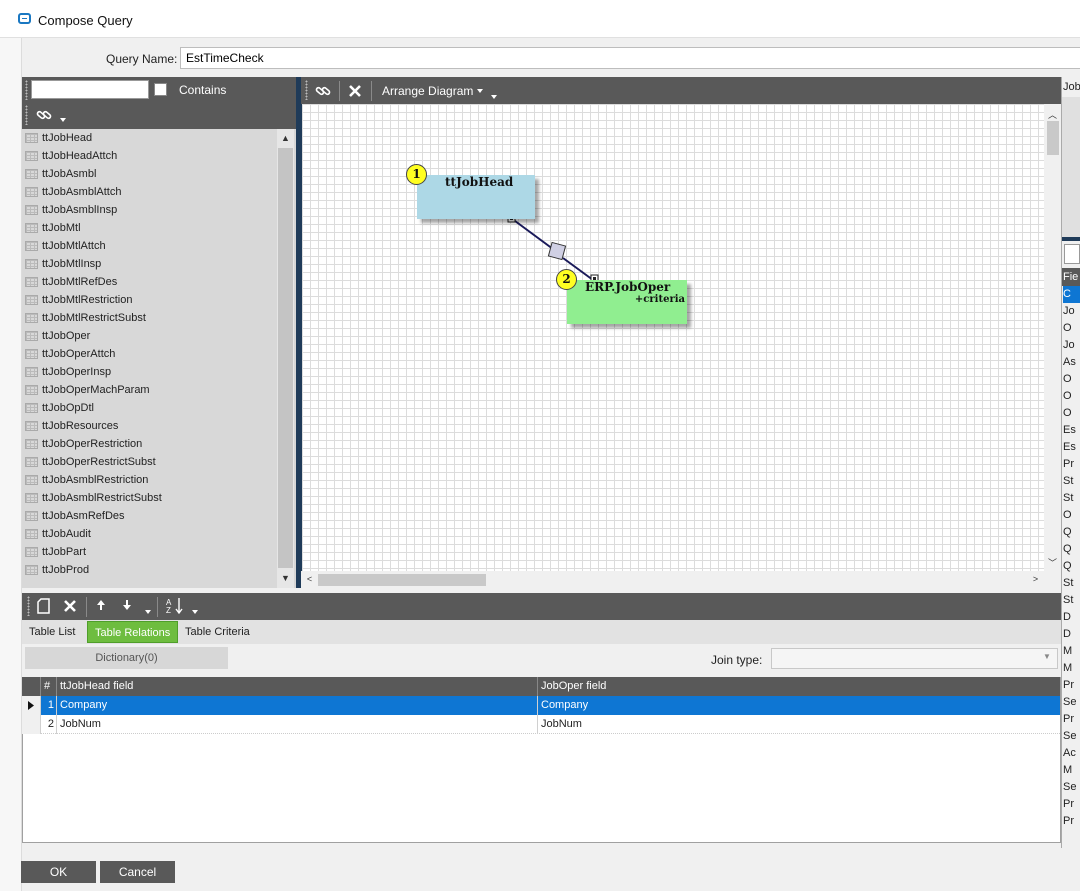 The image size is (1080, 891). I want to click on scroll-up-icon: ▲, so click(285, 138).